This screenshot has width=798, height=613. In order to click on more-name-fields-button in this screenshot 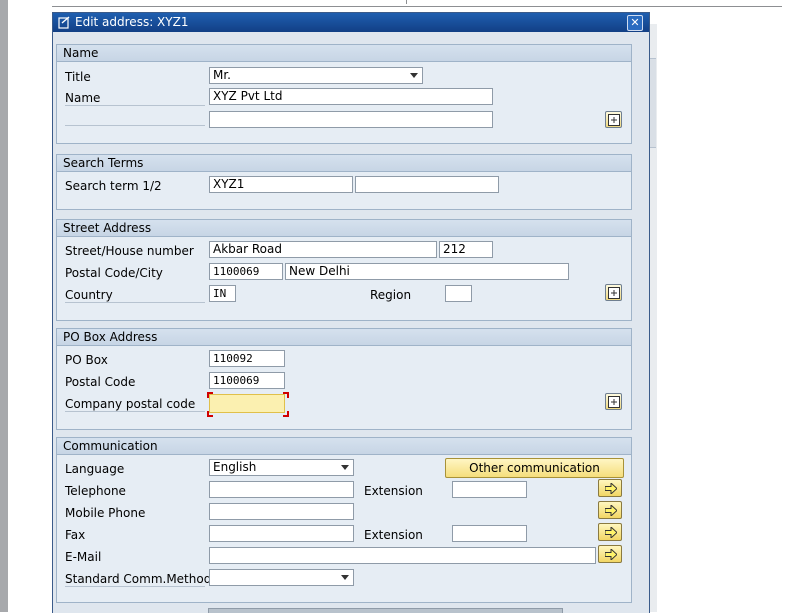, I will do `click(613, 119)`.